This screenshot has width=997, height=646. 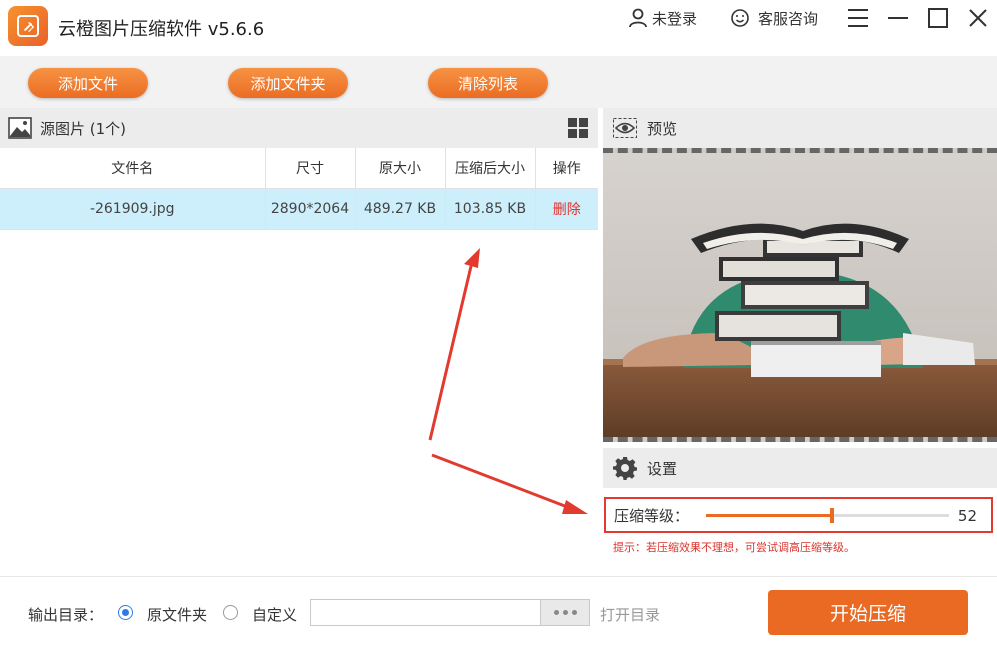 I want to click on minimize-icon, so click(x=898, y=18).